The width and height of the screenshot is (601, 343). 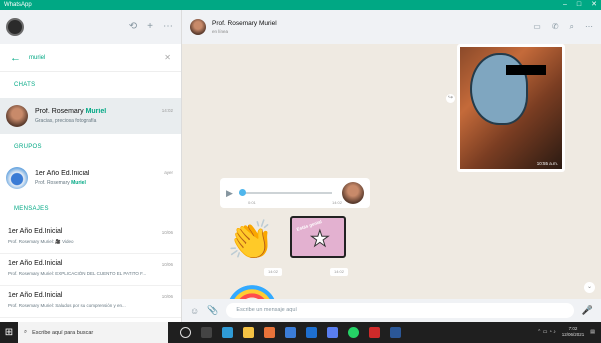 I want to click on contact-status: en línea, so click(x=220, y=31).